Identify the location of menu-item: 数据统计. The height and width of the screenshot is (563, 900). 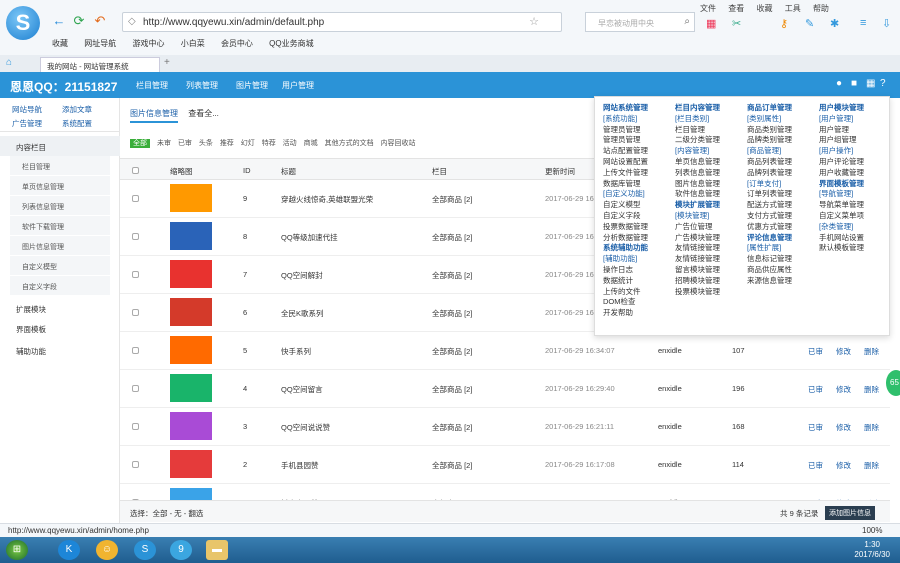
(625, 281).